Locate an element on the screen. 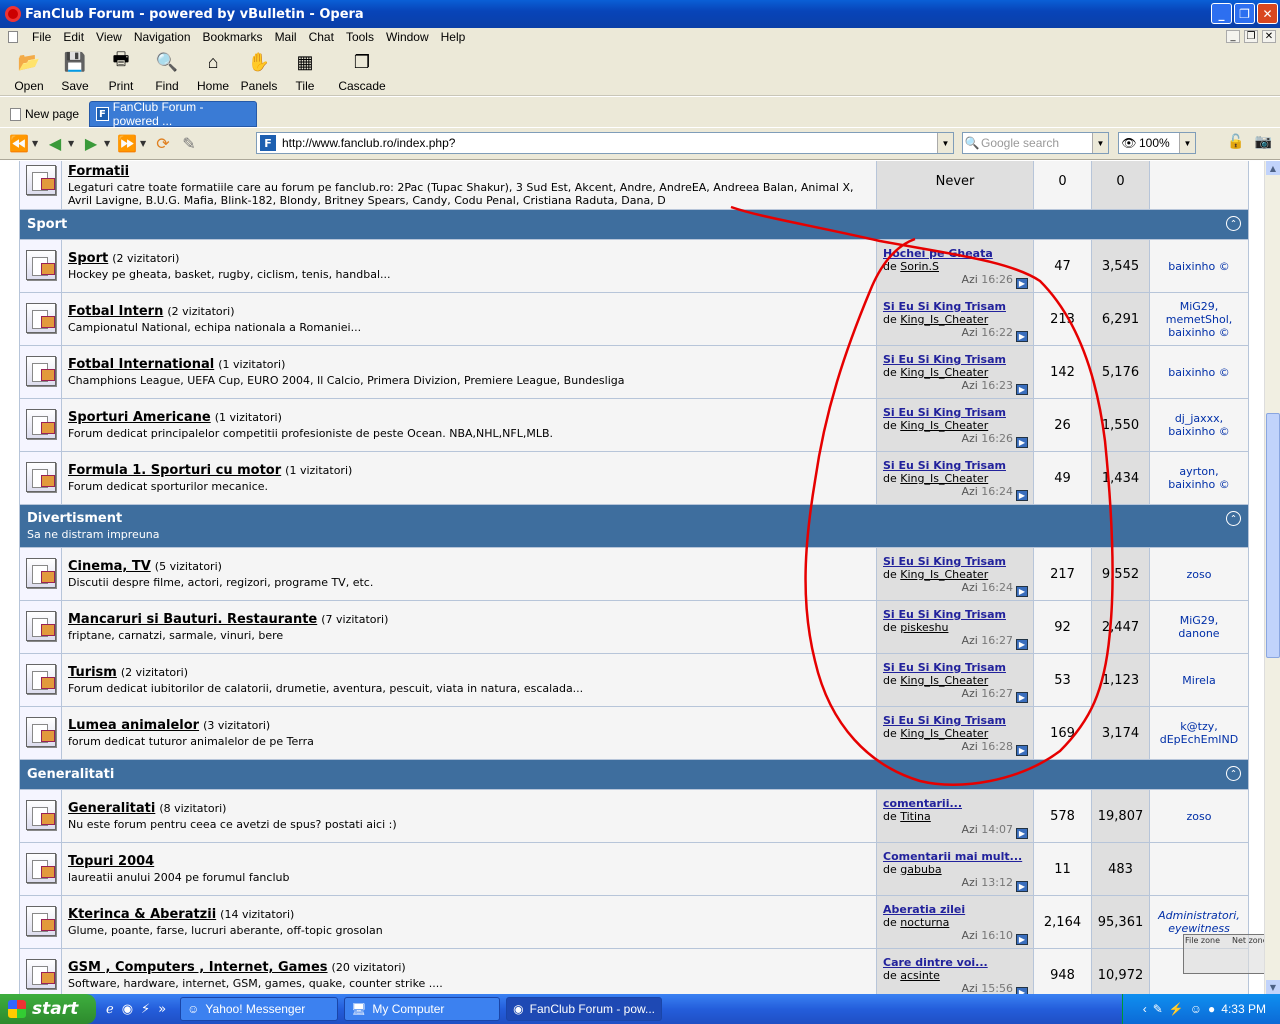 The height and width of the screenshot is (1024, 1280). taskbar-yahoo-messenger: ☺ Yahoo! Messenger is located at coordinates (259, 1009).